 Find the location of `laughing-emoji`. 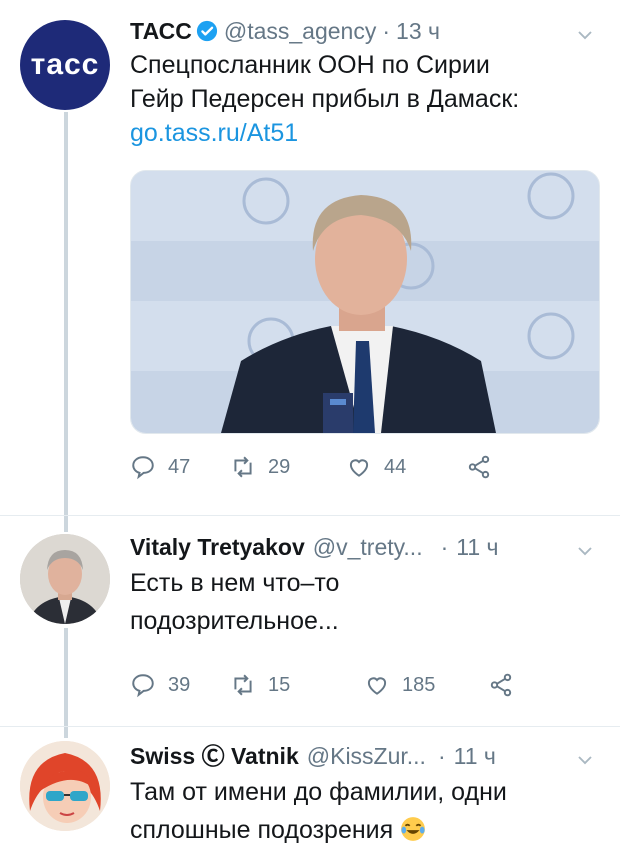

laughing-emoji is located at coordinates (413, 829).